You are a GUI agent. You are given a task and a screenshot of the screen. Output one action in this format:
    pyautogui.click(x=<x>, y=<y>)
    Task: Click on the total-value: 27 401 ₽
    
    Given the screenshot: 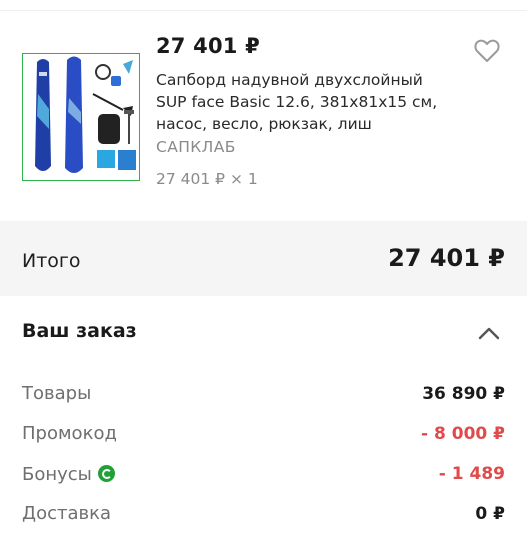 What is the action you would take?
    pyautogui.click(x=446, y=258)
    